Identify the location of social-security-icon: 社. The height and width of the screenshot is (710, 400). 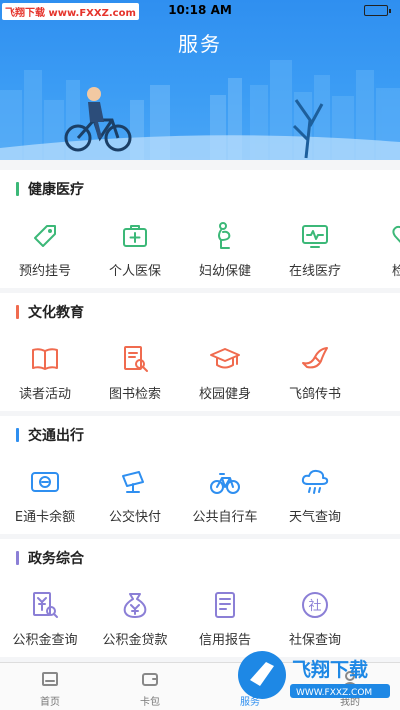
(315, 605).